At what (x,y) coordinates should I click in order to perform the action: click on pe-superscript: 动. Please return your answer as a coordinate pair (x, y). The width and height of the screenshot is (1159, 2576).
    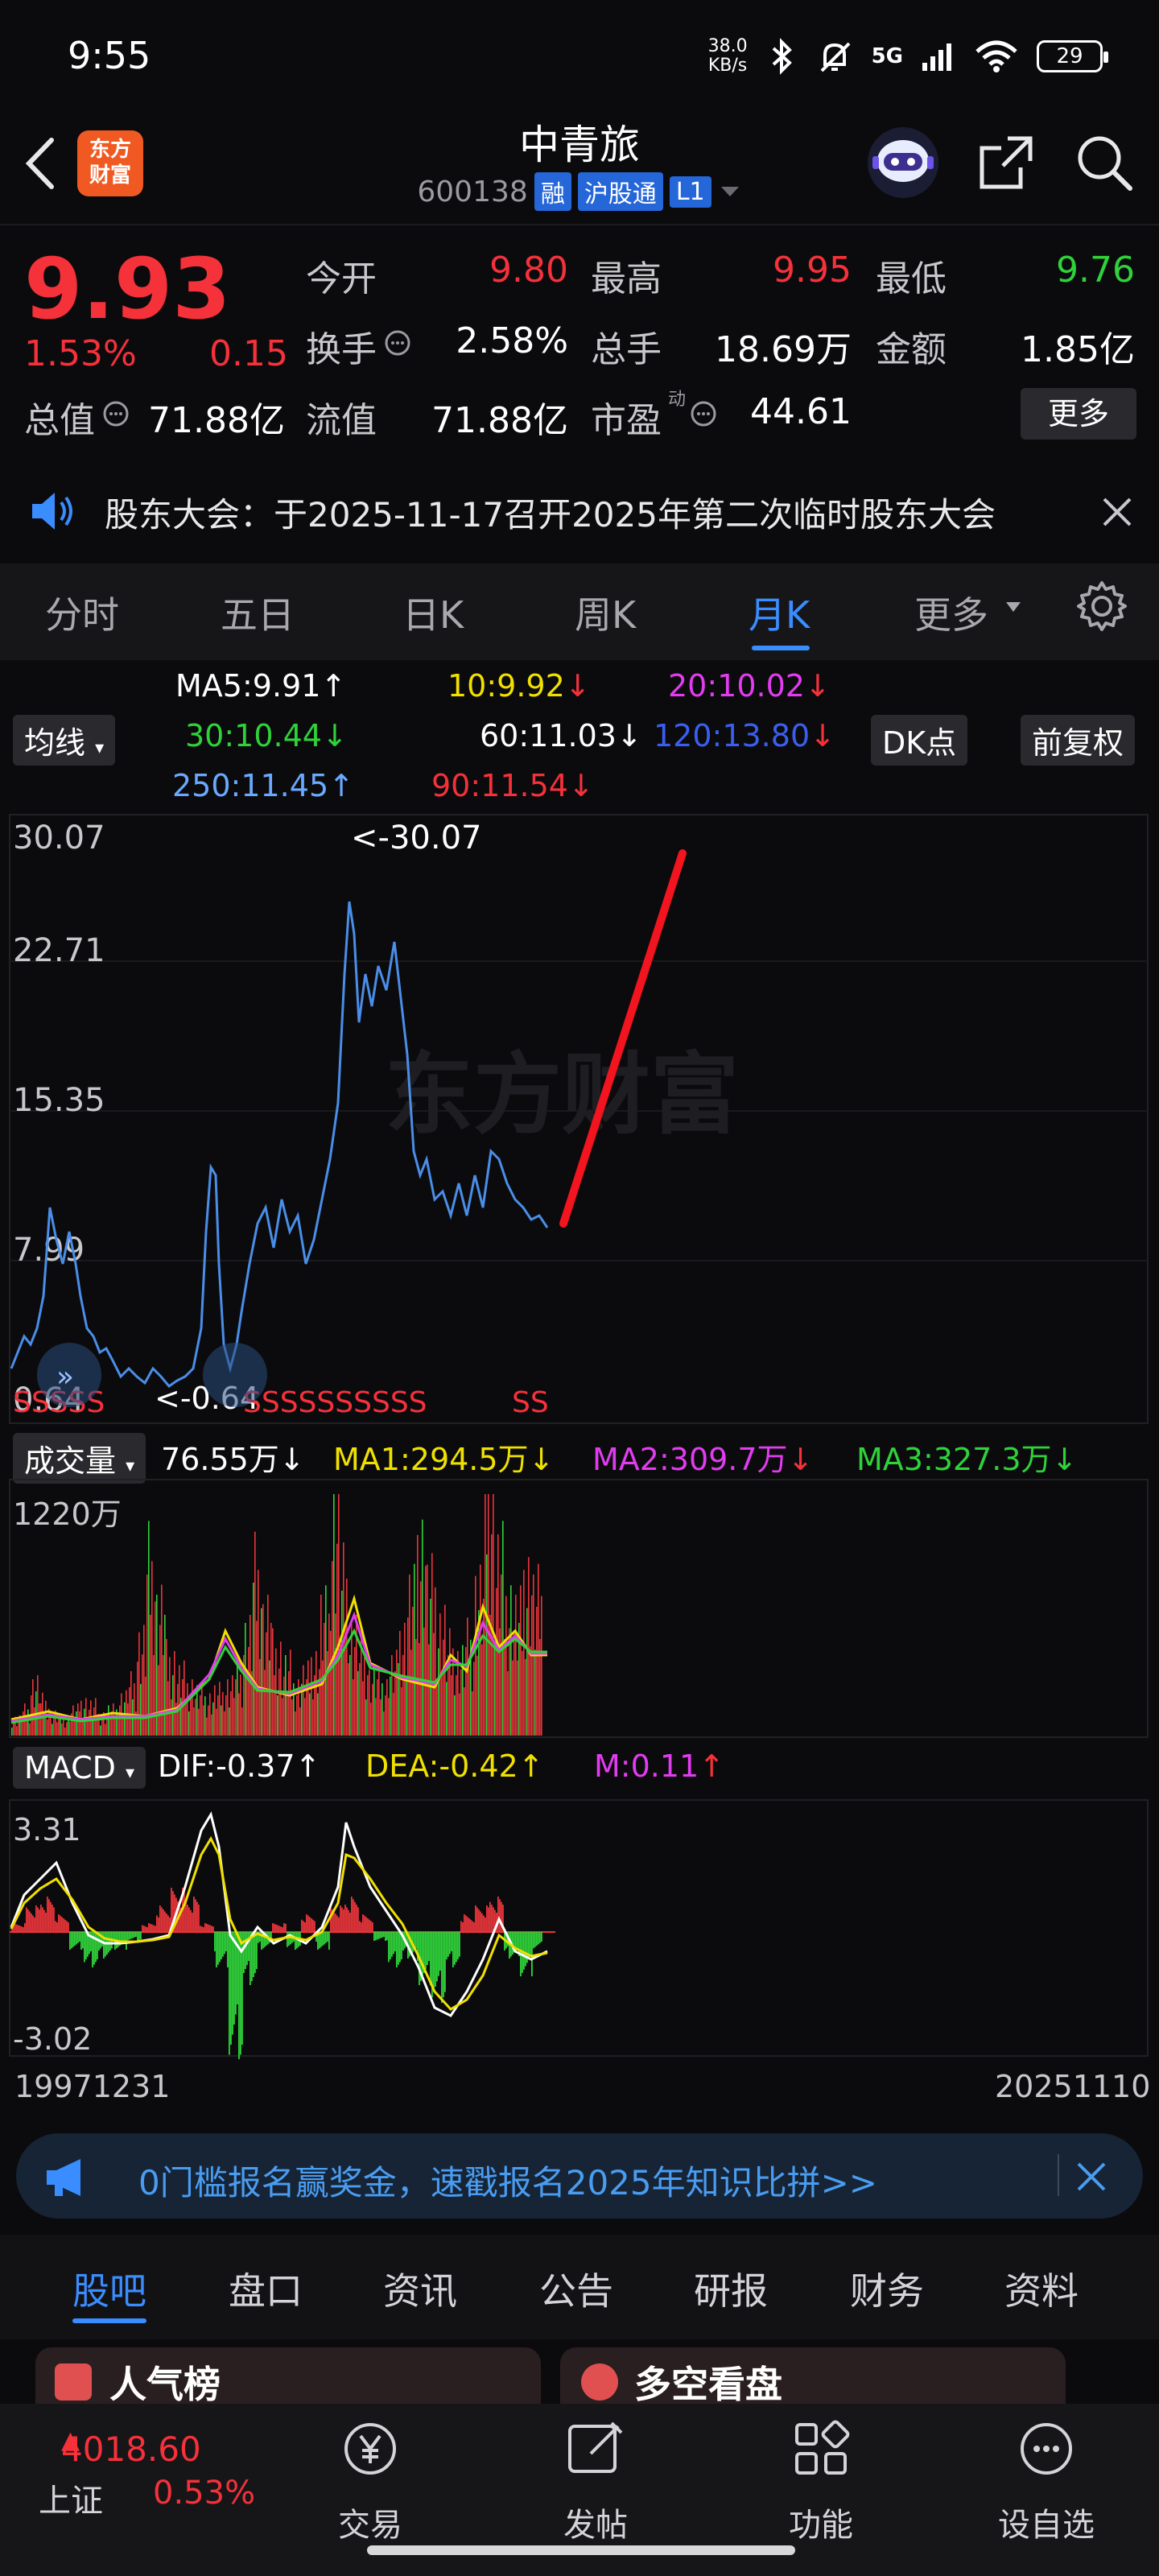
    Looking at the image, I should click on (677, 400).